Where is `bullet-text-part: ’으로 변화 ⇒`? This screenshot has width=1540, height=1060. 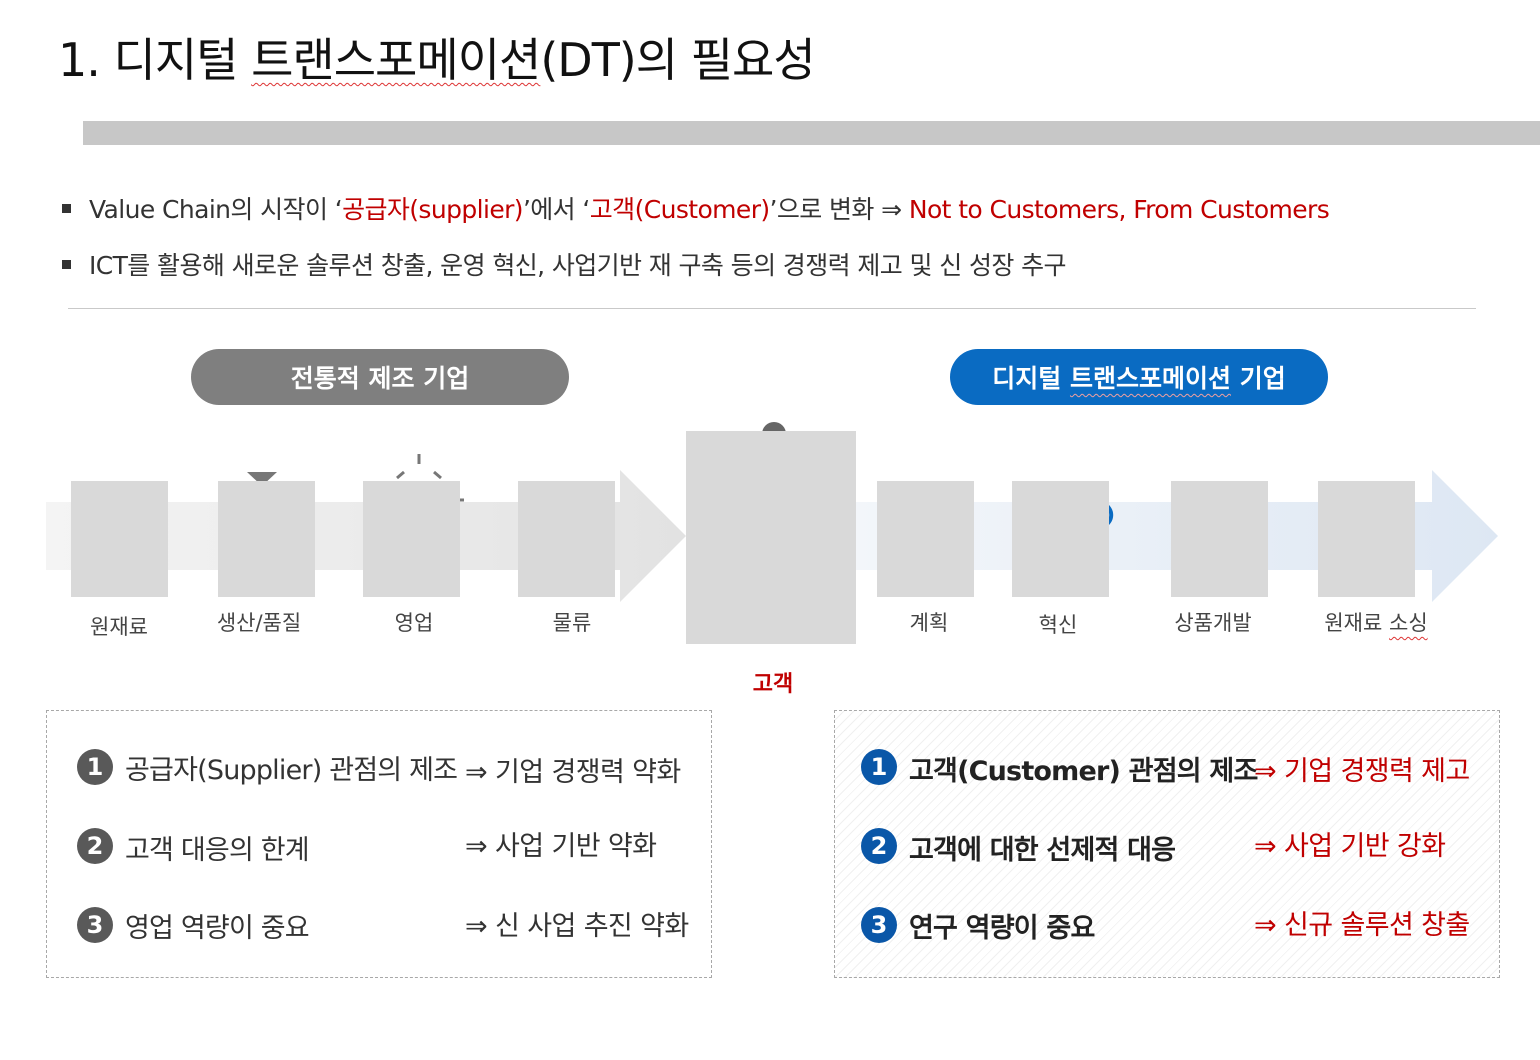
bullet-text-part: ’으로 변화 ⇒ is located at coordinates (839, 209).